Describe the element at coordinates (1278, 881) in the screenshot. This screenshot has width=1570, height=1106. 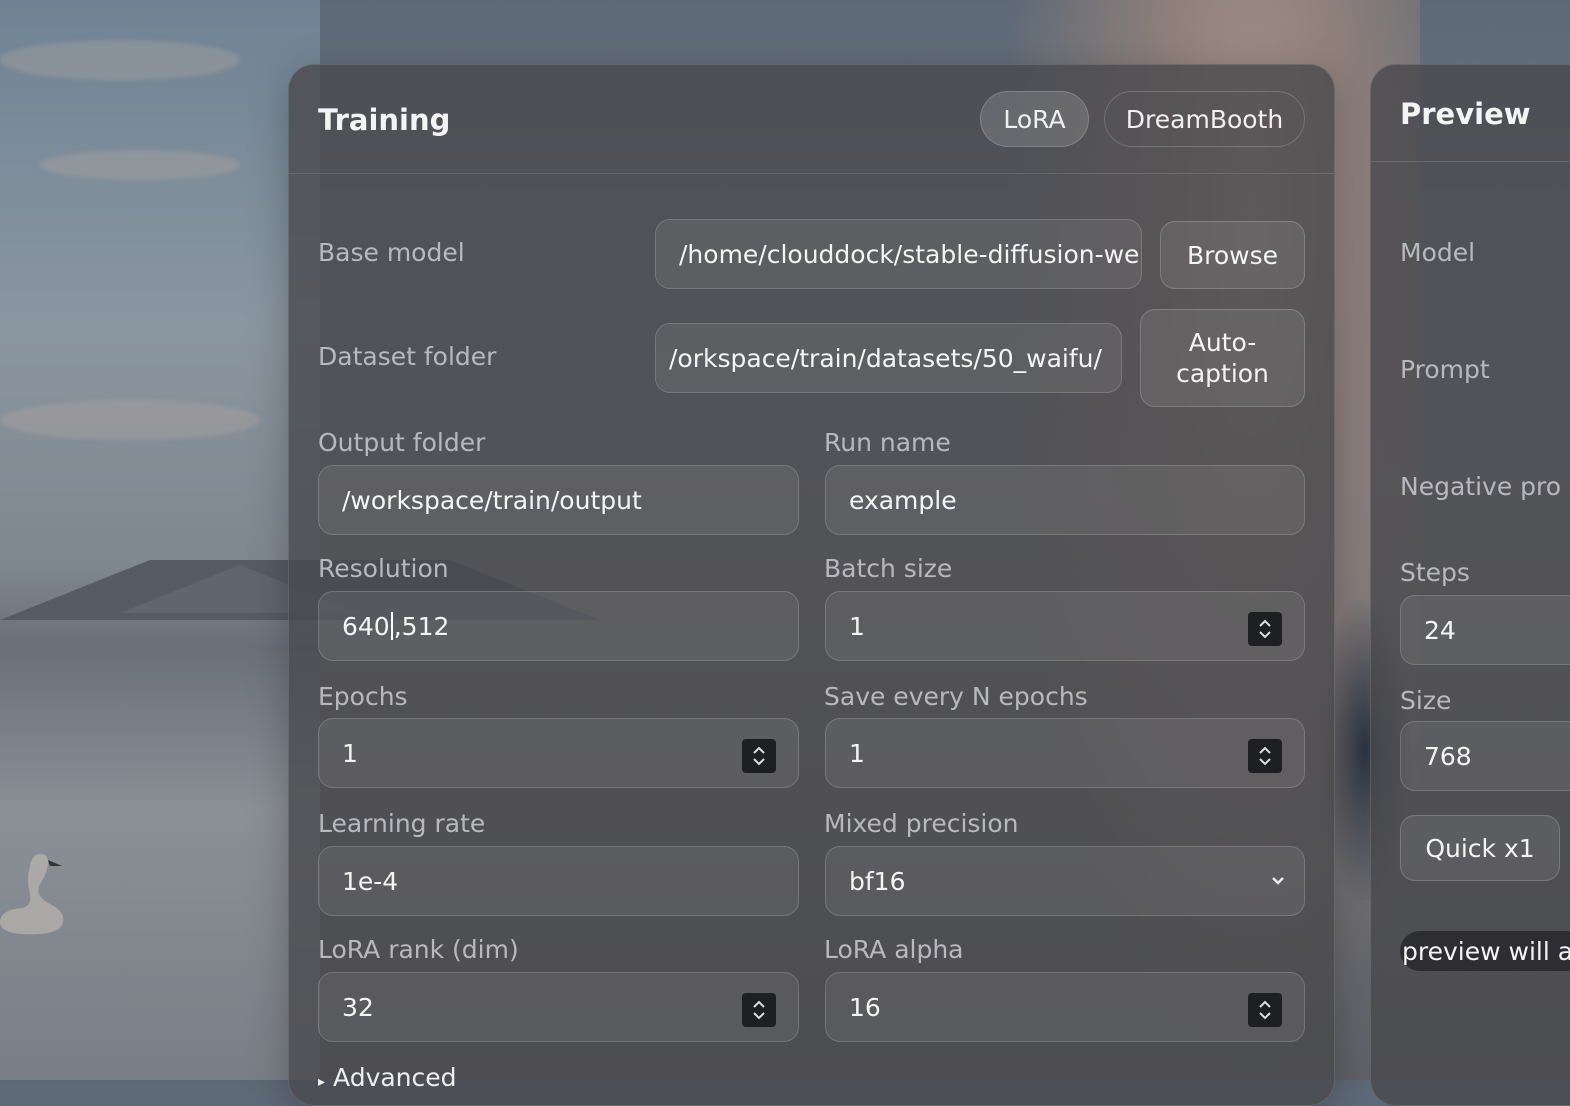
I see `chevron-down-icon` at that location.